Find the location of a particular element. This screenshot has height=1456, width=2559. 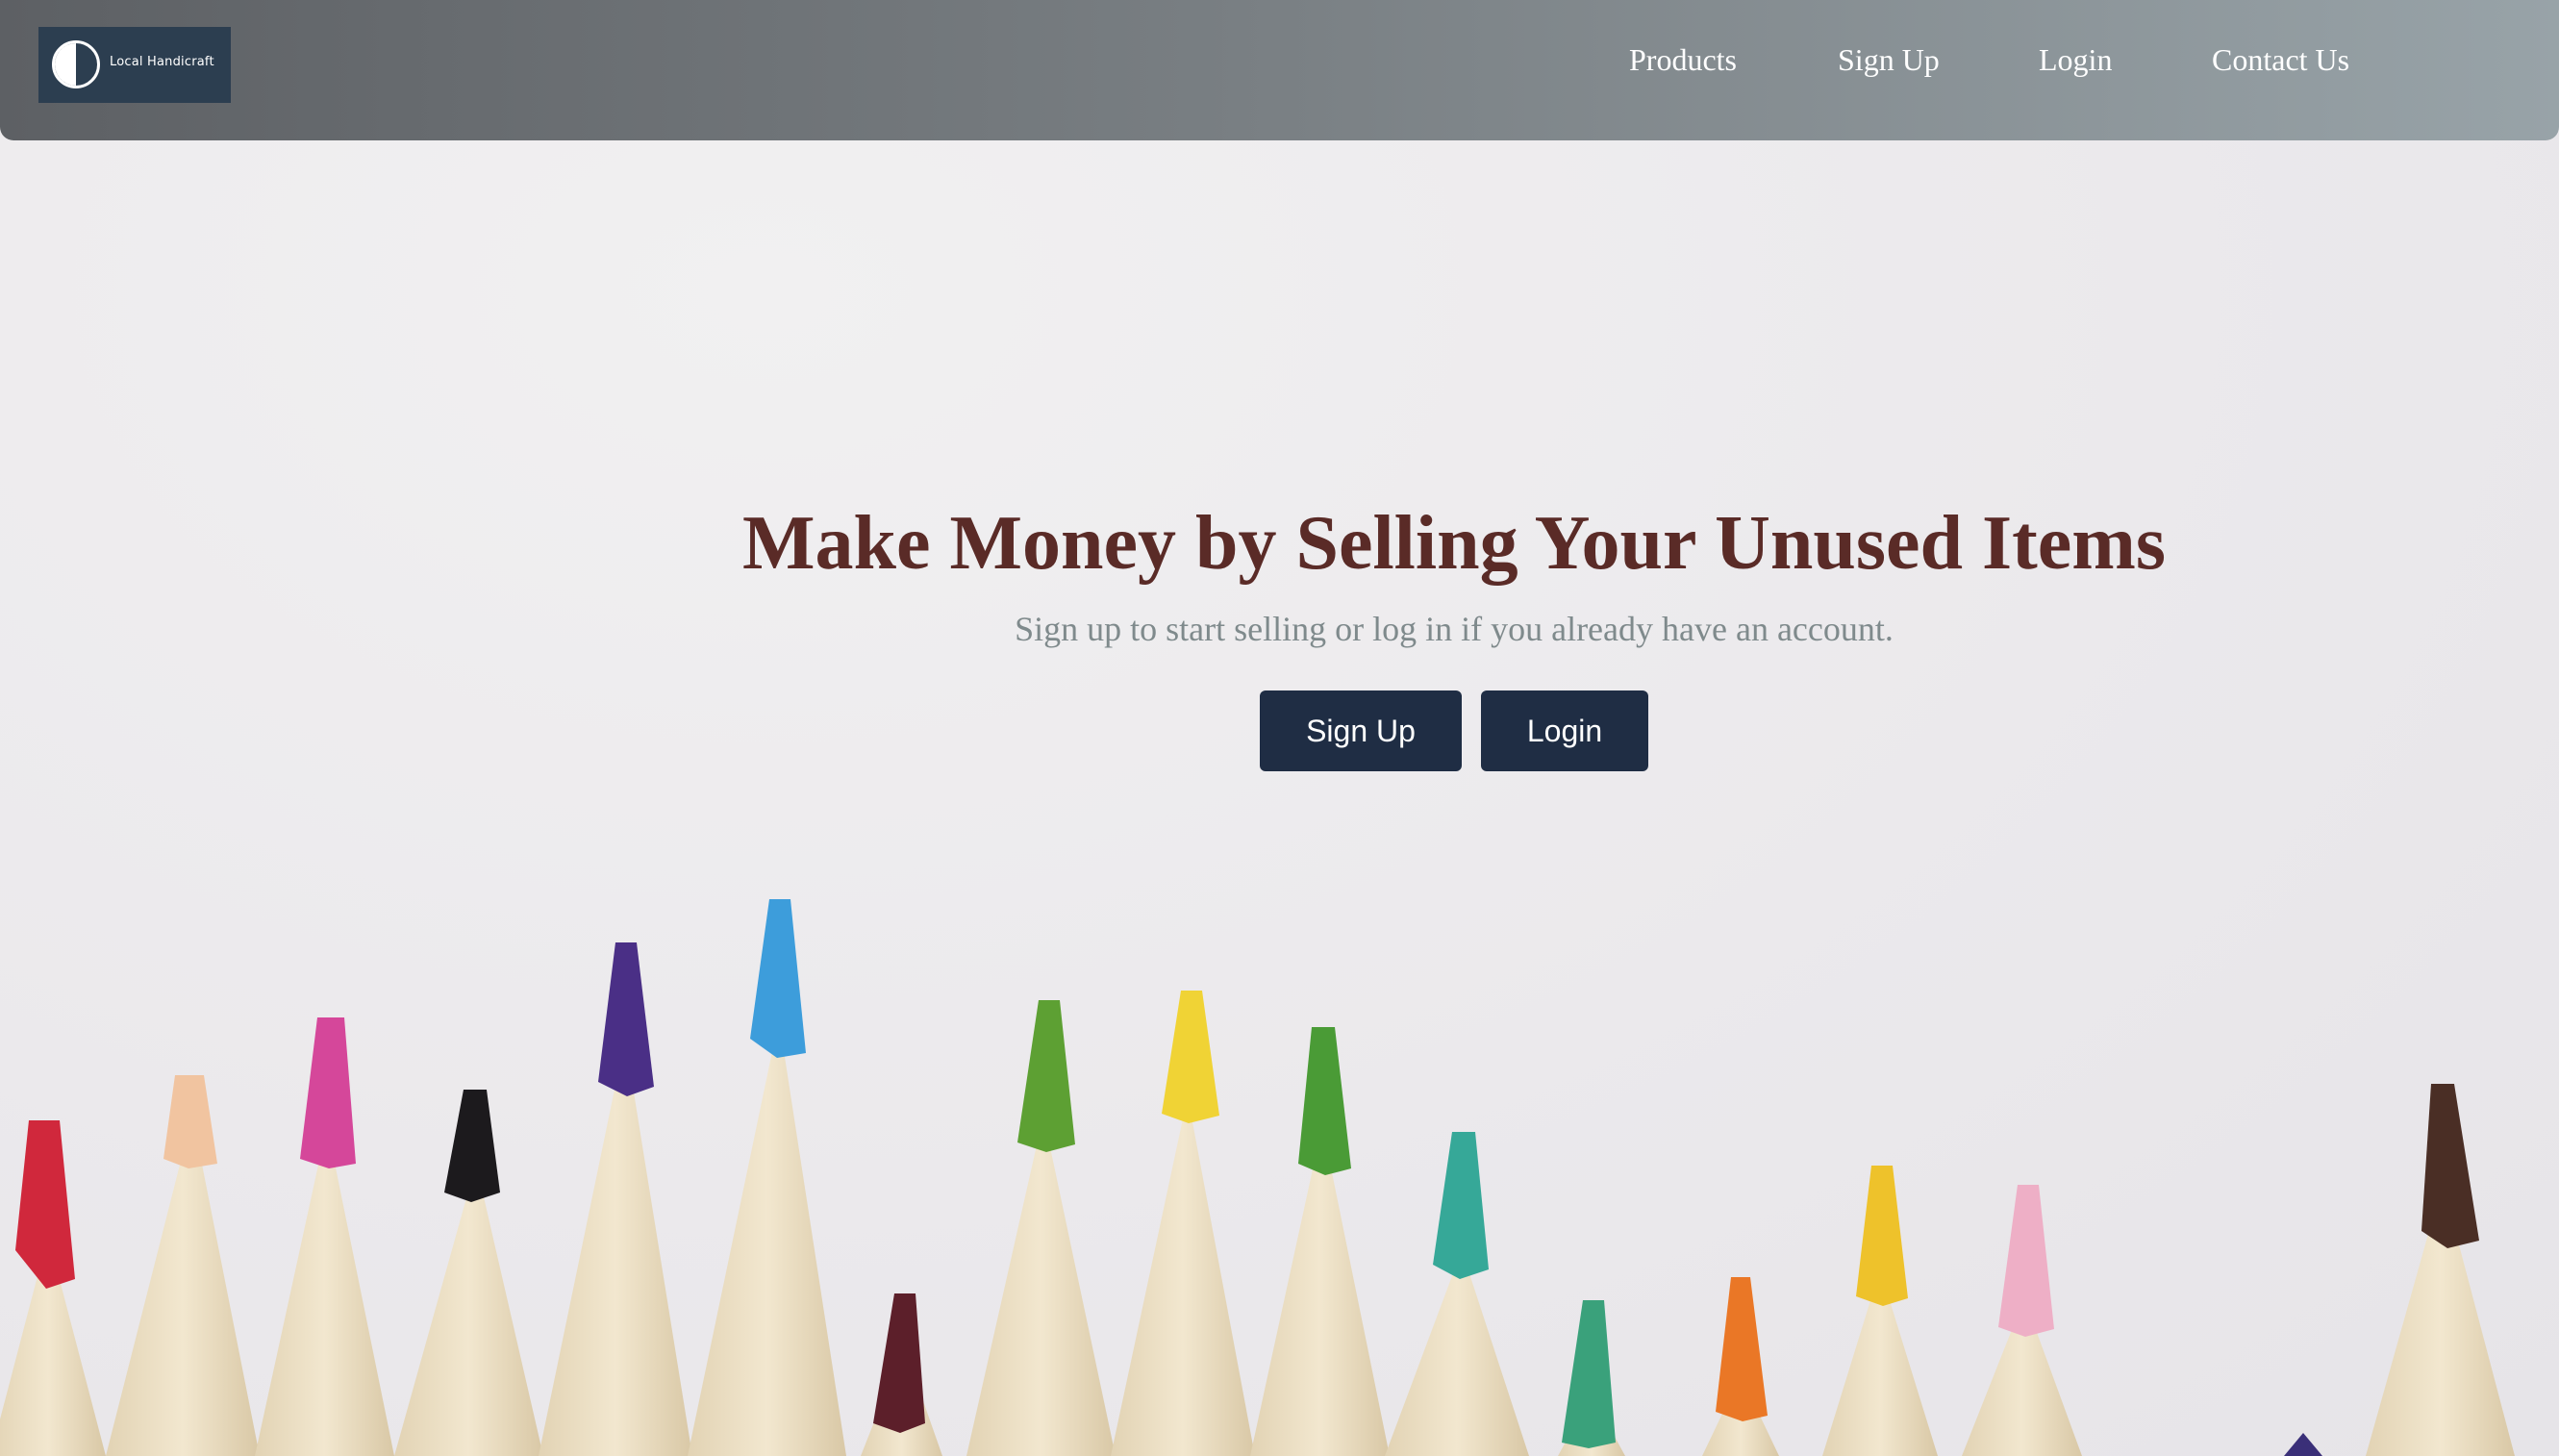

nav-login-link: Login is located at coordinates (2075, 60).